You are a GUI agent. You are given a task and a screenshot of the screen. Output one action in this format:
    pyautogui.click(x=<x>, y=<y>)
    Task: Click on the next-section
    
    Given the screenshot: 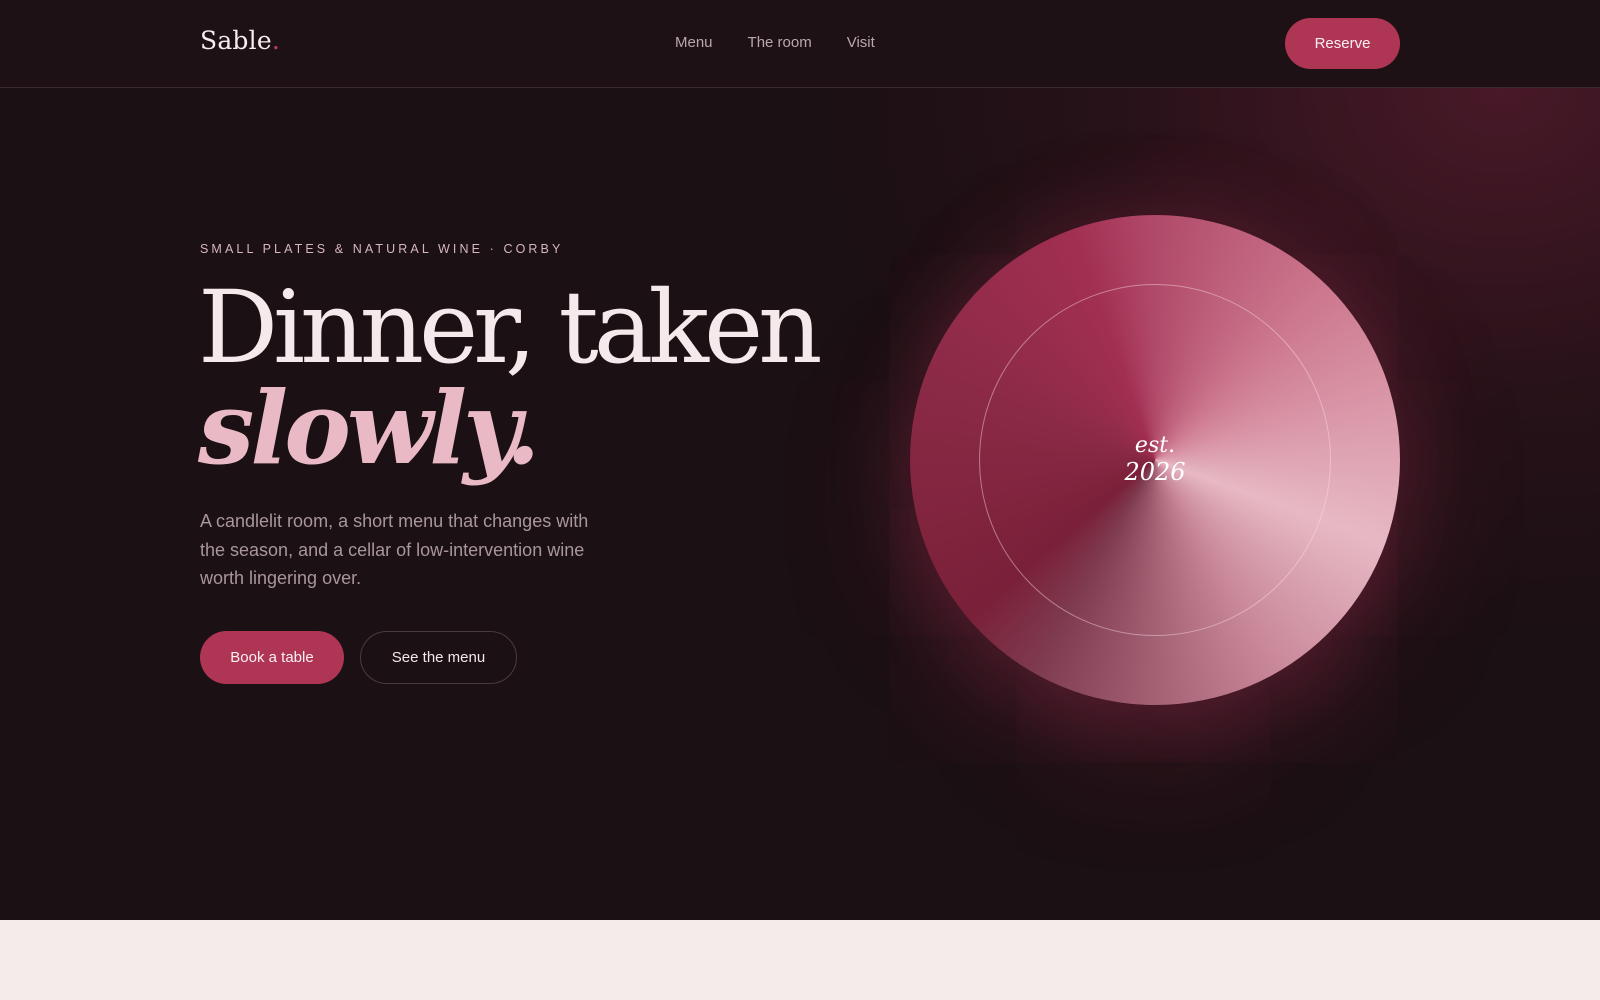 What is the action you would take?
    pyautogui.click(x=800, y=960)
    